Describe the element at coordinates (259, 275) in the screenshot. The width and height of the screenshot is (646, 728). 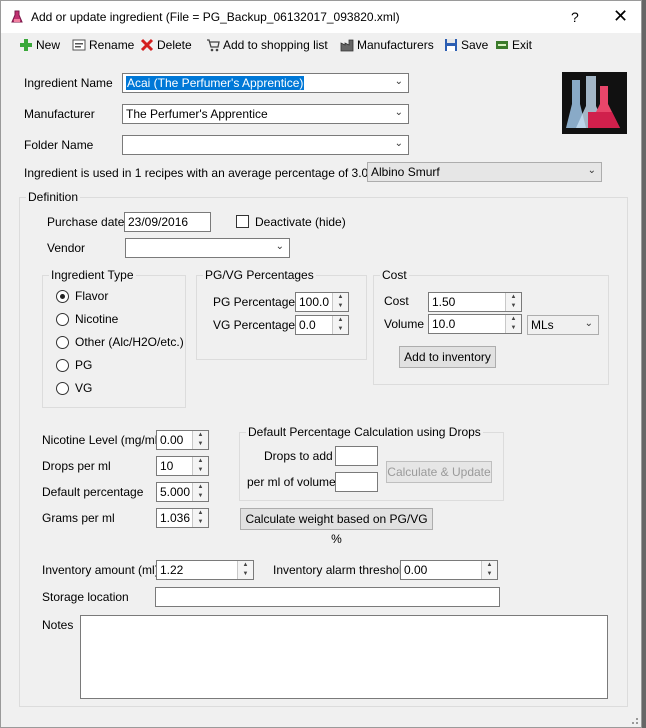
I see `pgvg-title: PG/VG Percentages` at that location.